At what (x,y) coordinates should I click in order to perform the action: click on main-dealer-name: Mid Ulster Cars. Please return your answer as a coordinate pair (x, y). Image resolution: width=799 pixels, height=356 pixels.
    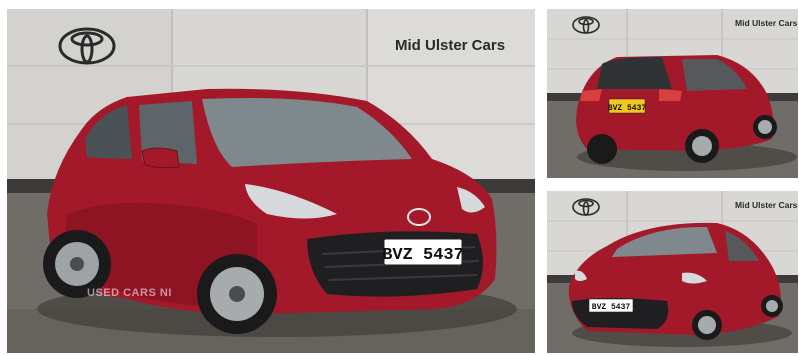
    Looking at the image, I should click on (450, 45).